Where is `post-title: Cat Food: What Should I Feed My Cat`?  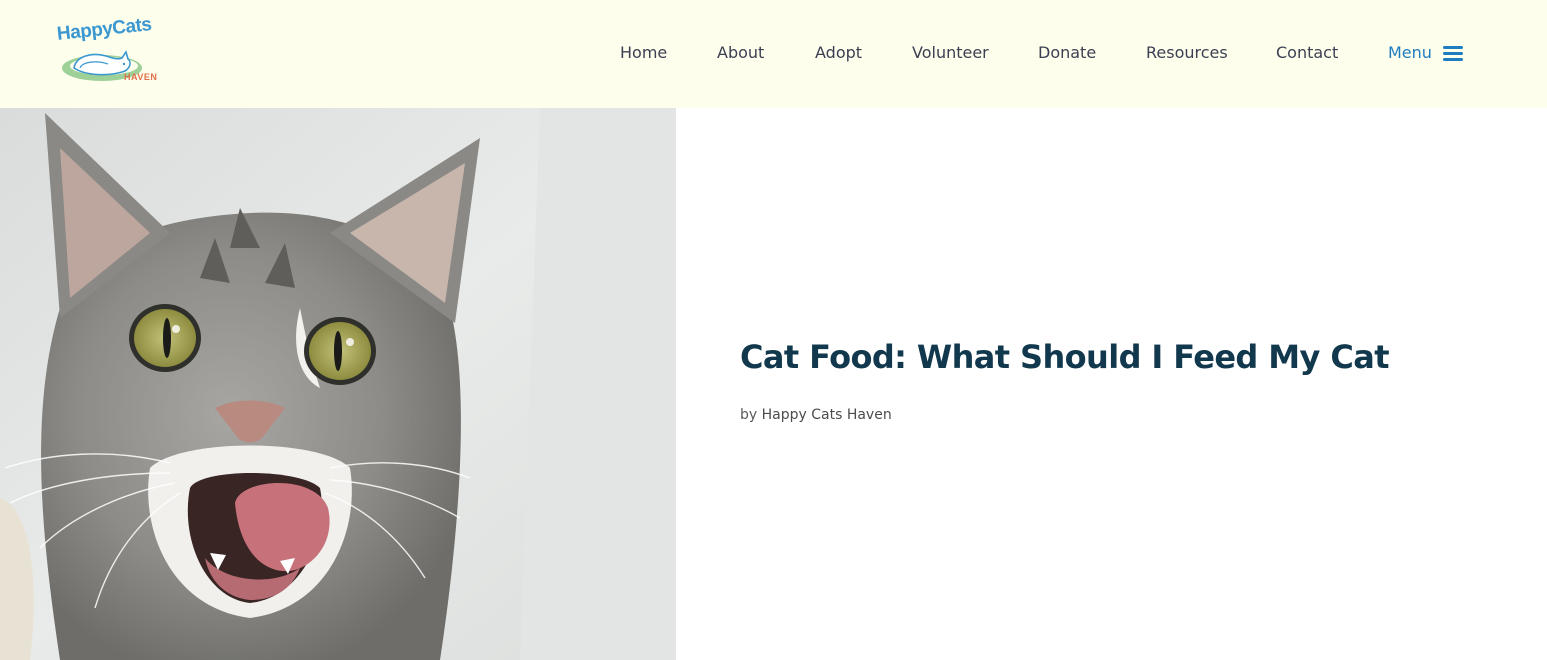 post-title: Cat Food: What Should I Feed My Cat is located at coordinates (1065, 357).